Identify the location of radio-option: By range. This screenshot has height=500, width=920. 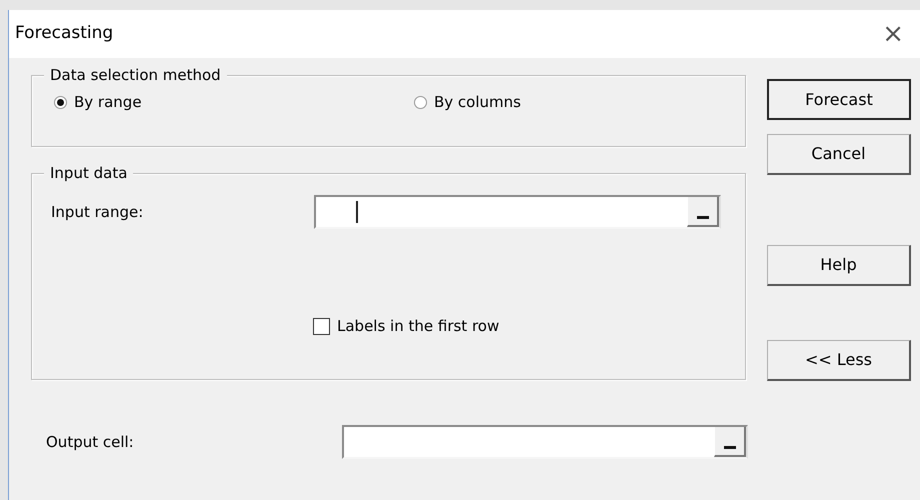
(234, 102).